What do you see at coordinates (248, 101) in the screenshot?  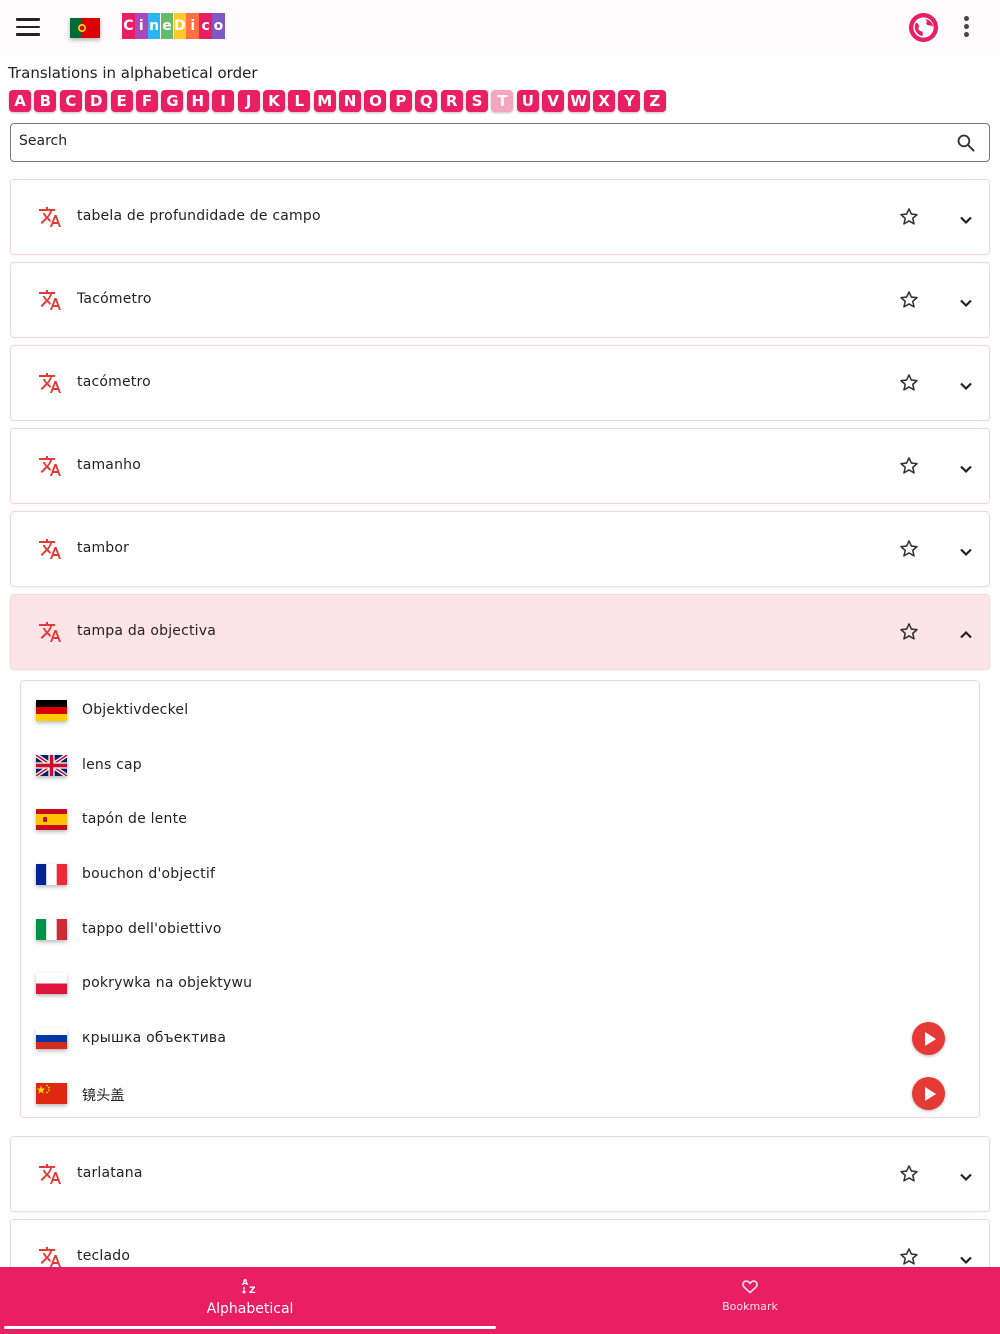 I see `letter-button-j: J` at bounding box center [248, 101].